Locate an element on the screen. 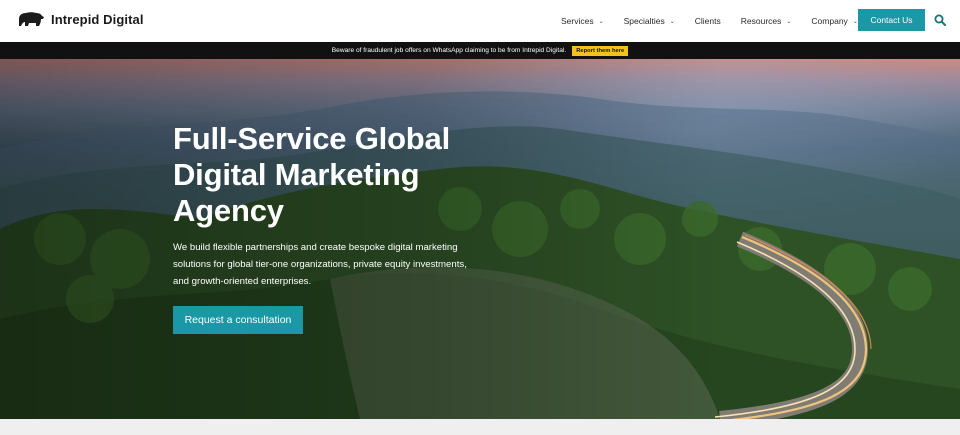 The image size is (960, 435). nav-item-resources: Resources ⌄ is located at coordinates (766, 21).